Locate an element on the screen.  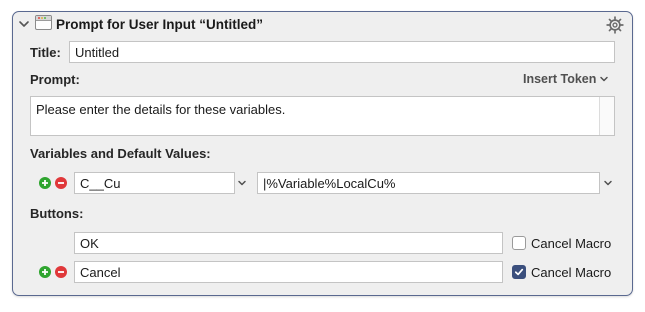
insert-token-menu: Insert Token is located at coordinates (566, 79).